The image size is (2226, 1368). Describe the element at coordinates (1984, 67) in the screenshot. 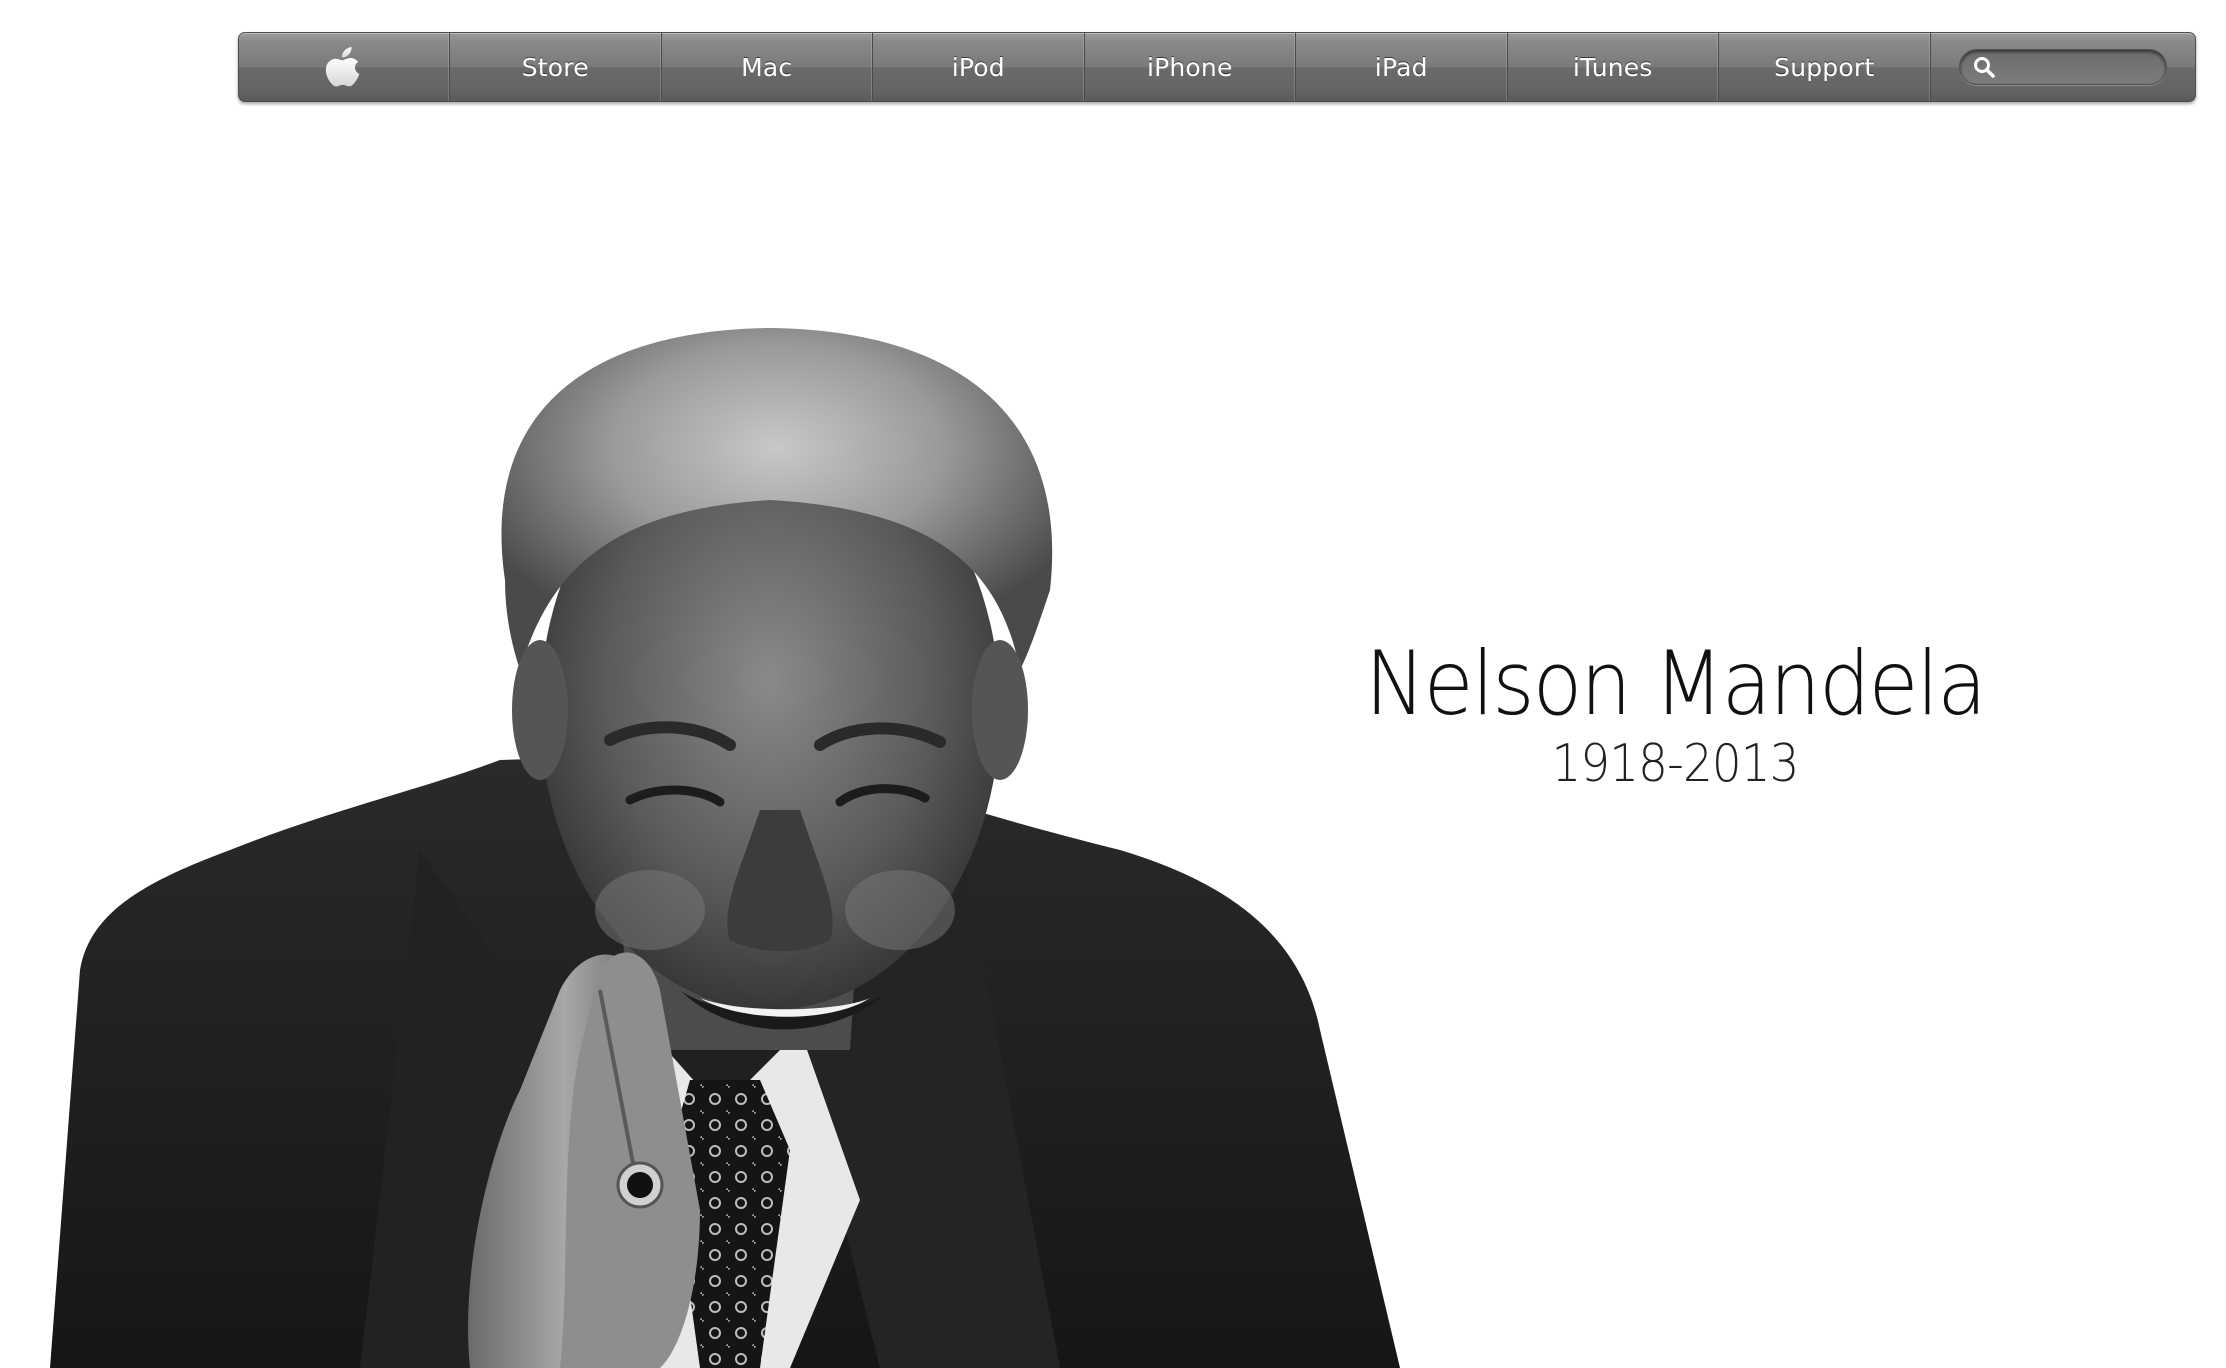

I see `search-icon` at that location.